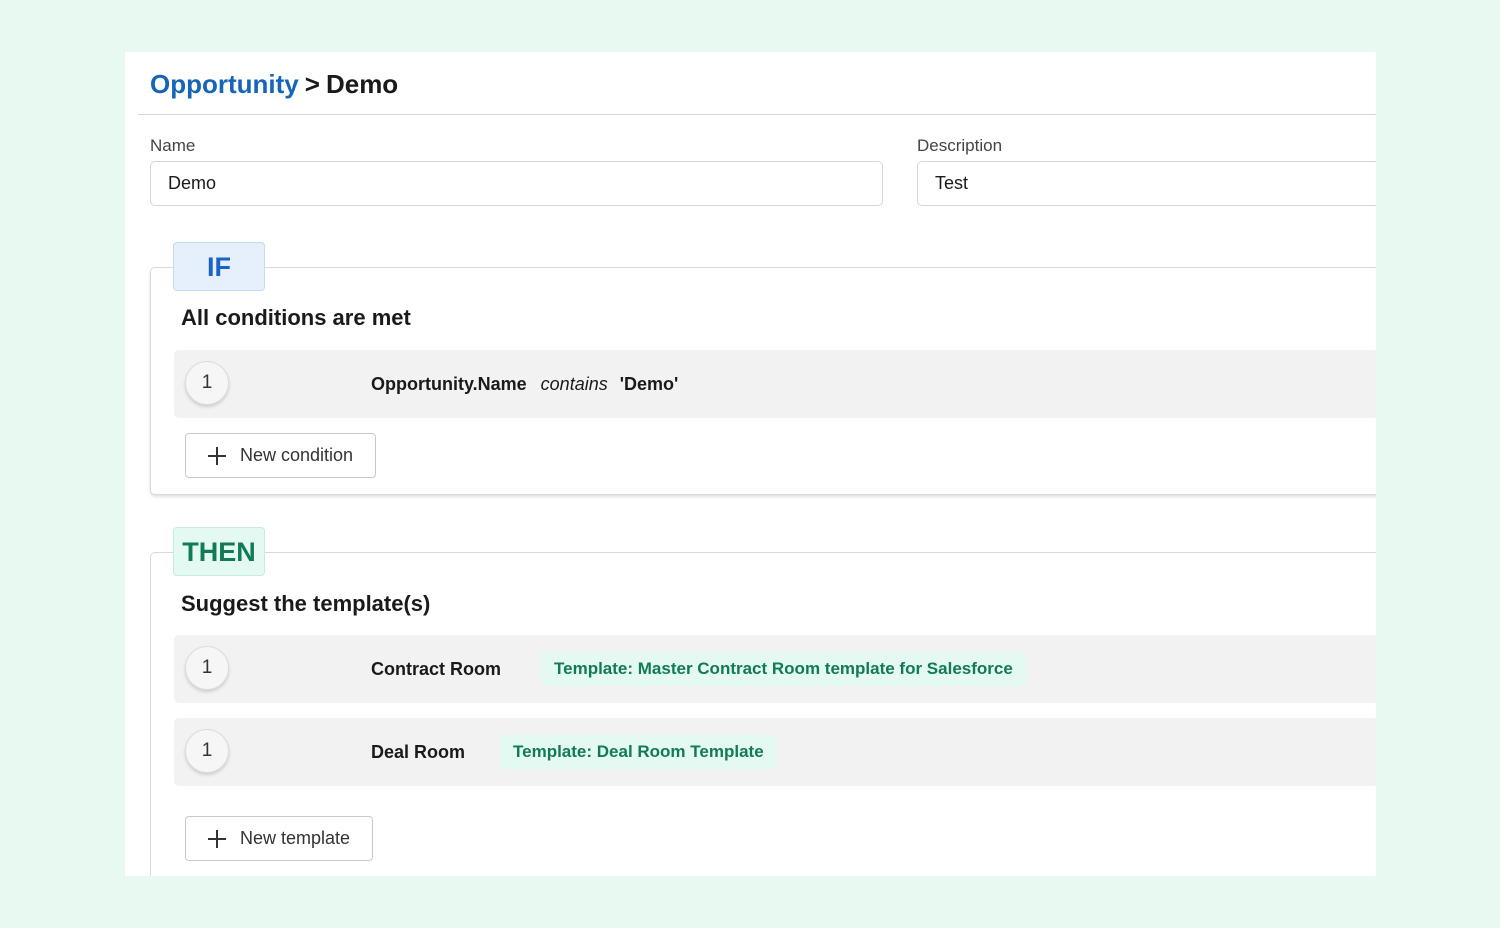  What do you see at coordinates (362, 84) in the screenshot?
I see `breadcrumb-current: Demo` at bounding box center [362, 84].